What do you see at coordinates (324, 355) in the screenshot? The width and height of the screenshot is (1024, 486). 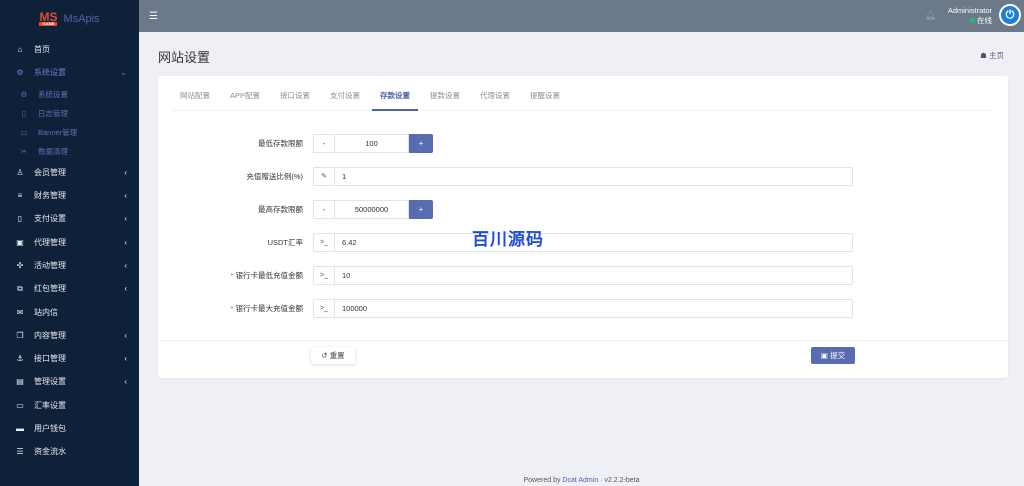 I see `undo-icon: ↺` at bounding box center [324, 355].